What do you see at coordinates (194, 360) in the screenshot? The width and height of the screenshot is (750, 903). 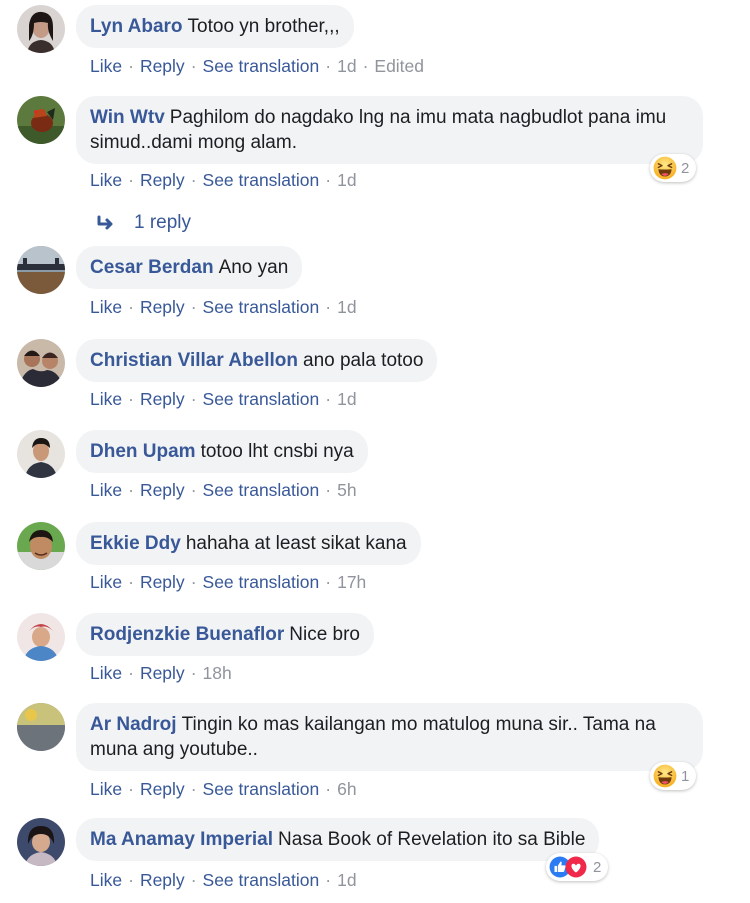 I see `comment-author: Christian Villar Abellon` at bounding box center [194, 360].